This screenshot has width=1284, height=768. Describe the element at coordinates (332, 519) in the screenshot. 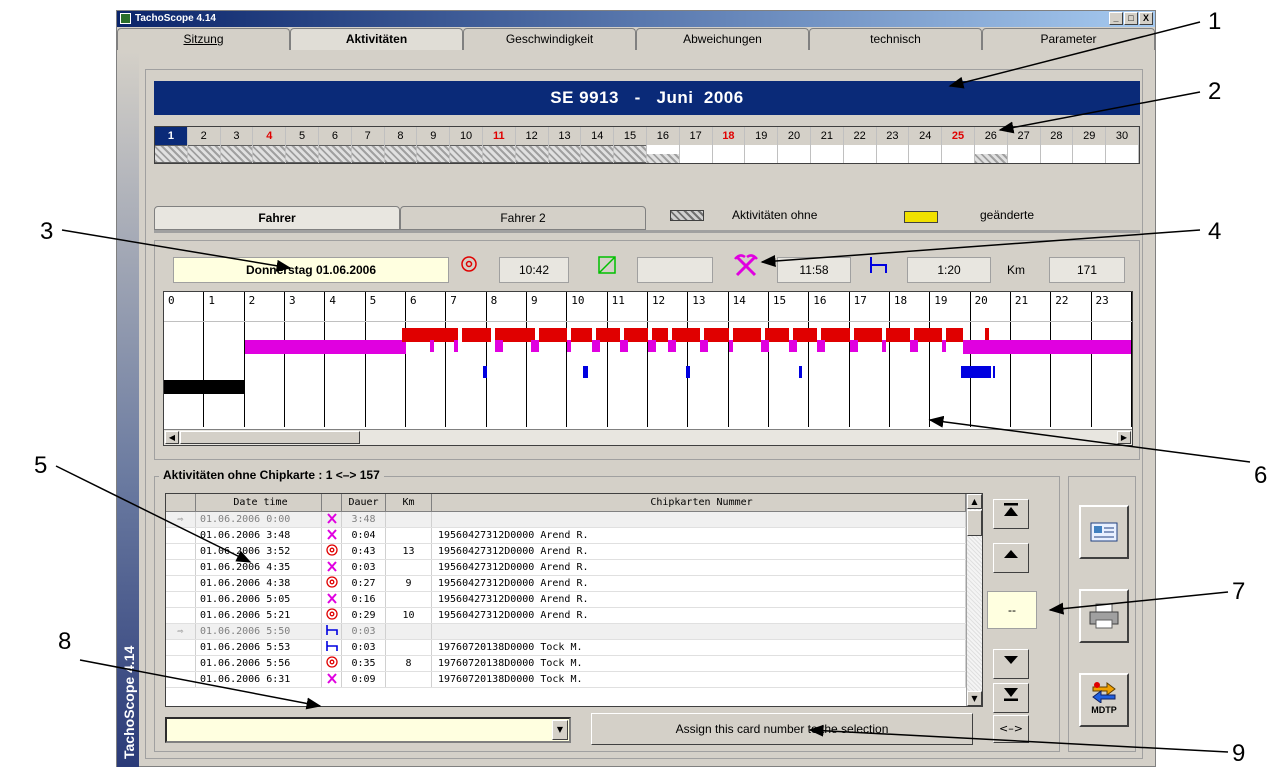

I see `work-activity-icon` at that location.